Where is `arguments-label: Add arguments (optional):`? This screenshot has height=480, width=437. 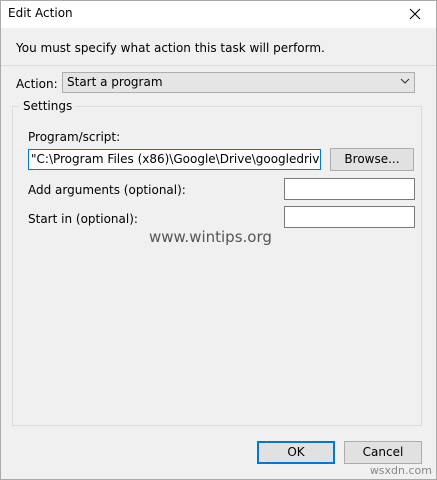
arguments-label: Add arguments (optional): is located at coordinates (107, 190).